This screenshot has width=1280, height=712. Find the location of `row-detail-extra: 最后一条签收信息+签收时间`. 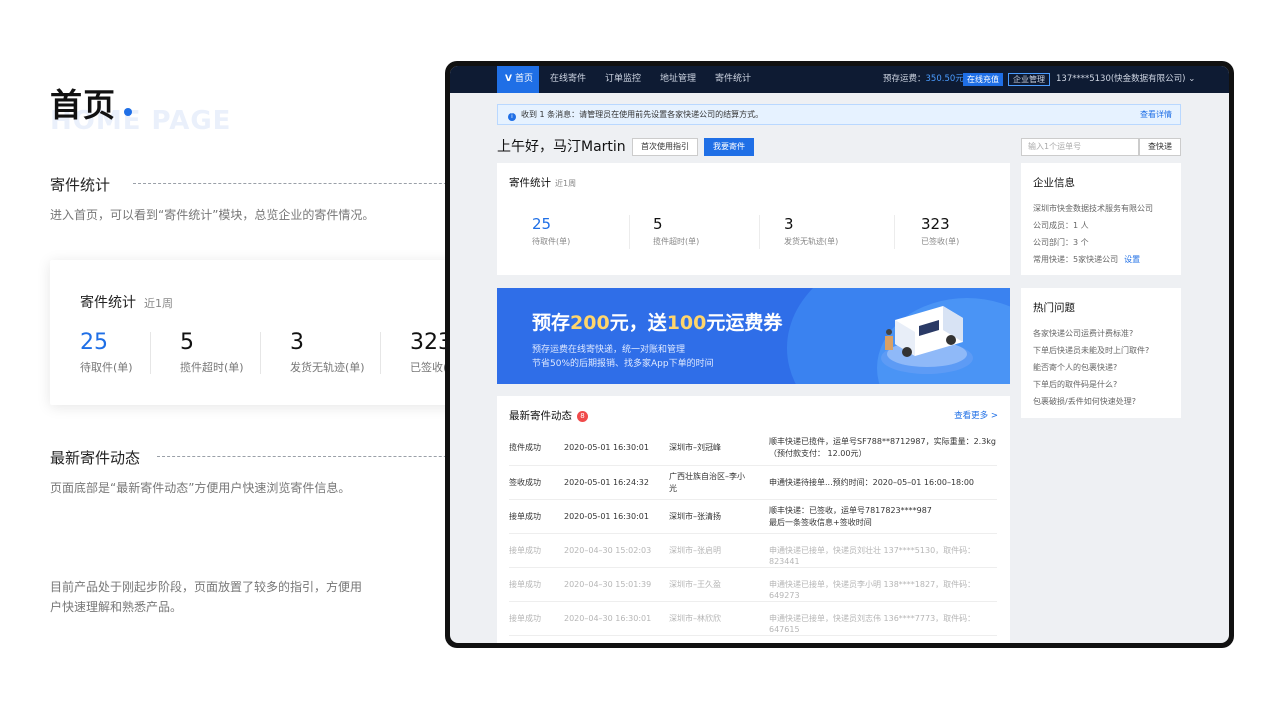

row-detail-extra: 最后一条签收信息+签收时间 is located at coordinates (820, 522).